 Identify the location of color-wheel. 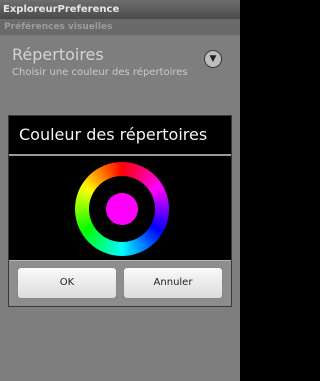
(122, 209).